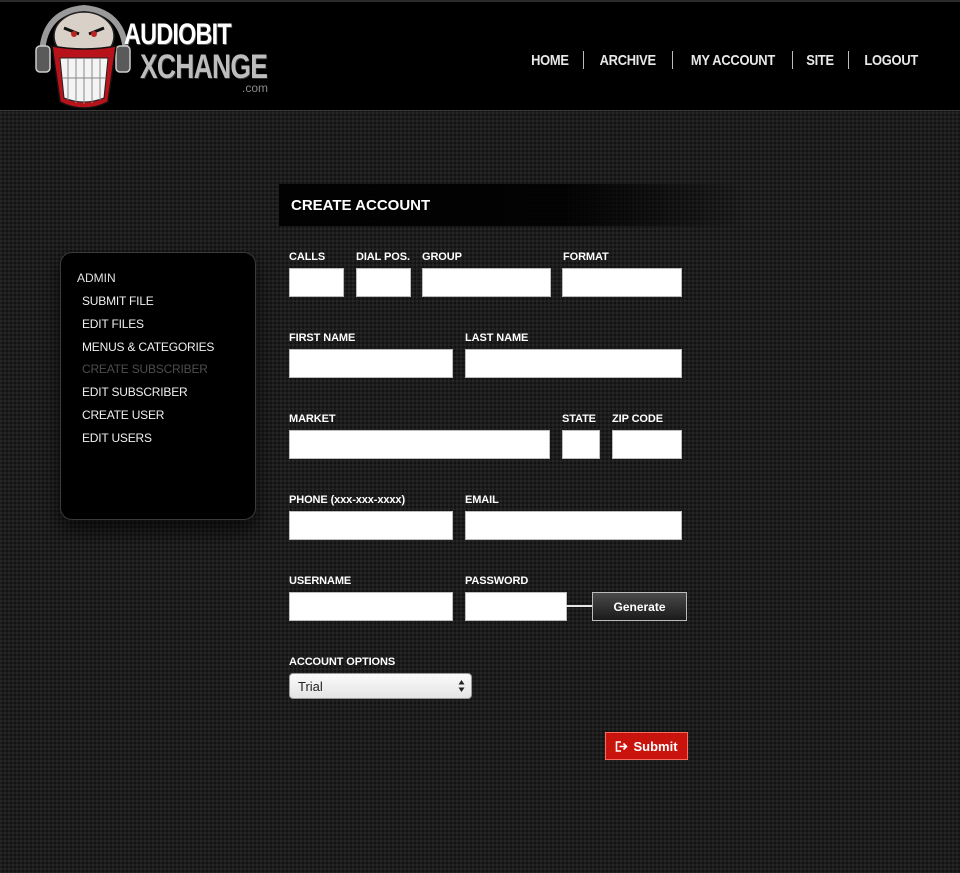  What do you see at coordinates (482, 500) in the screenshot?
I see `email-label: EMAIL` at bounding box center [482, 500].